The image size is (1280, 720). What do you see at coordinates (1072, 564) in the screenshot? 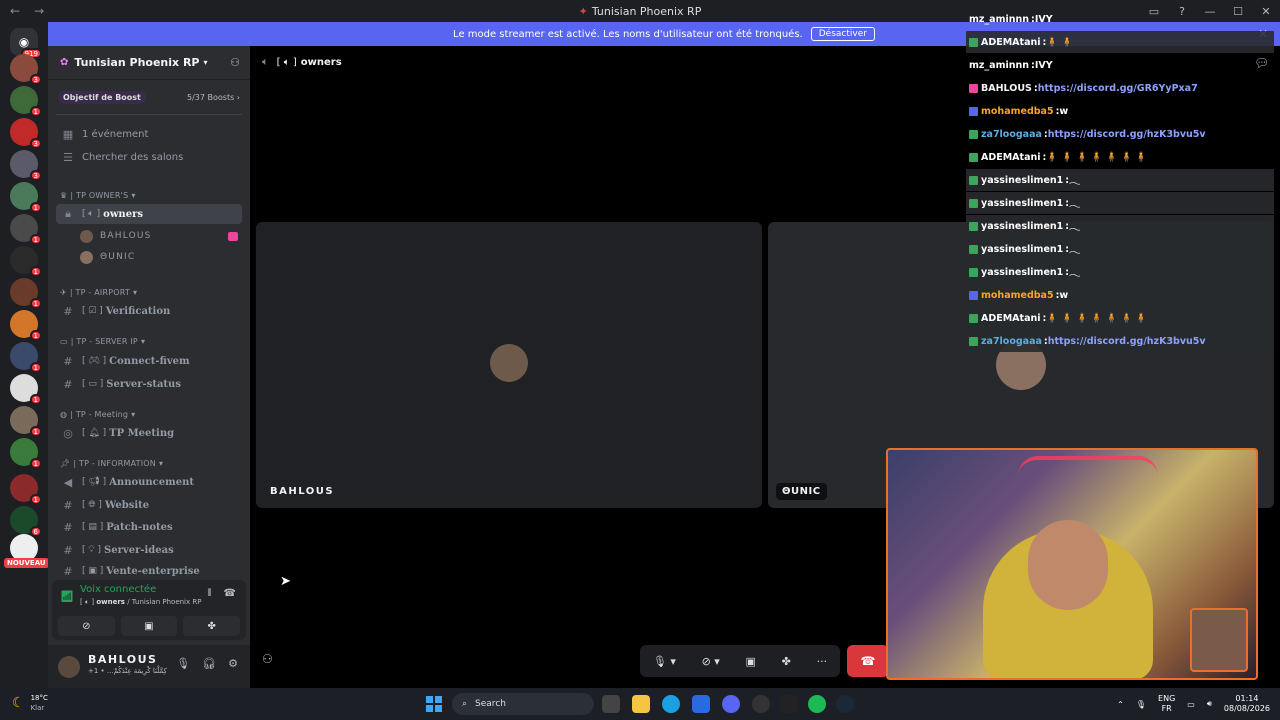
I see `webcam-overlay` at bounding box center [1072, 564].